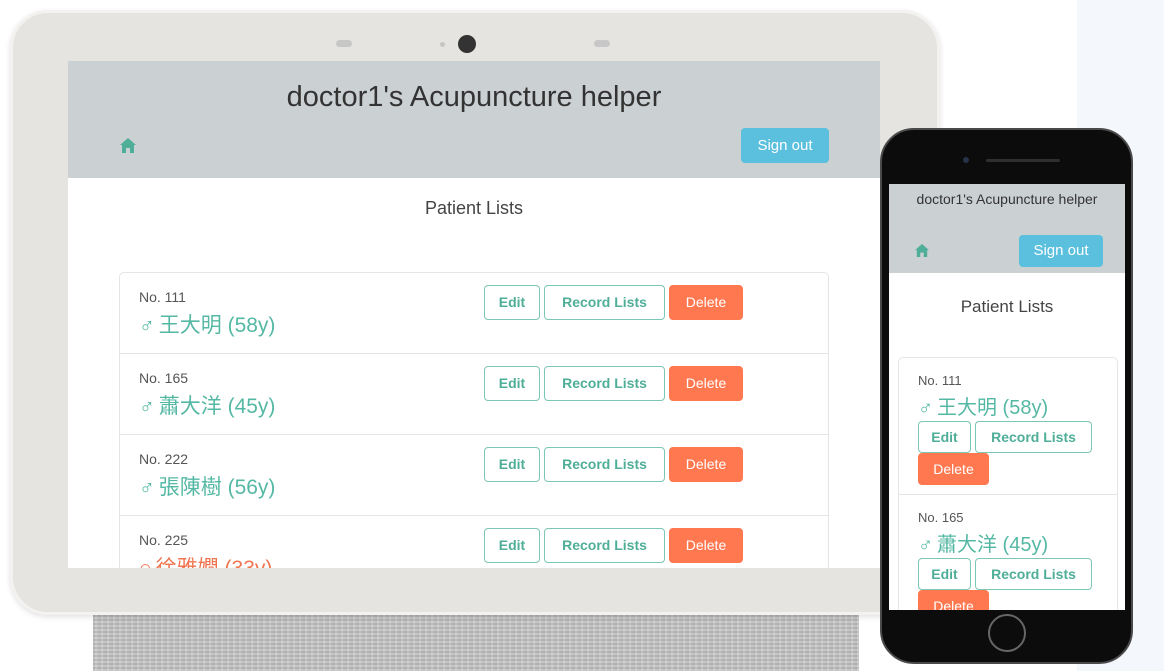 Image resolution: width=1164 pixels, height=671 pixels. What do you see at coordinates (442, 44) in the screenshot?
I see `sensor-dot` at bounding box center [442, 44].